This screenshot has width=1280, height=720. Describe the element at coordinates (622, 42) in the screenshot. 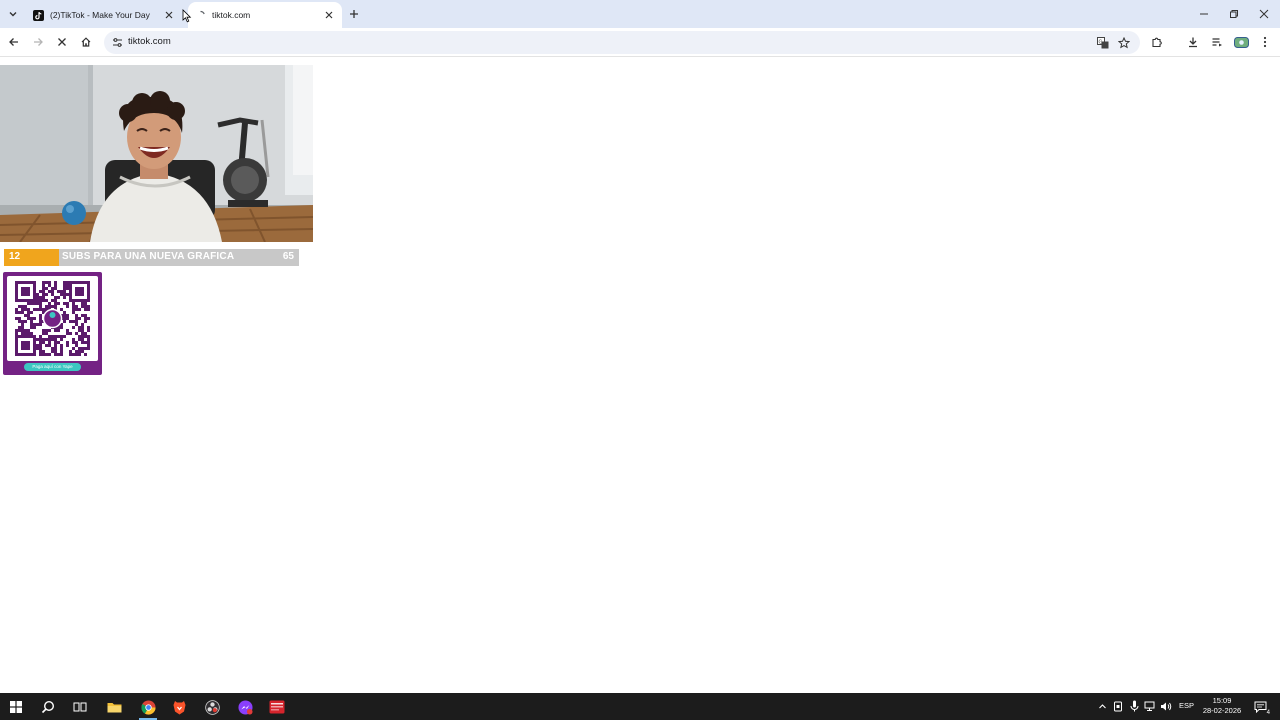

I see `address-bar: tiktok.com G` at that location.